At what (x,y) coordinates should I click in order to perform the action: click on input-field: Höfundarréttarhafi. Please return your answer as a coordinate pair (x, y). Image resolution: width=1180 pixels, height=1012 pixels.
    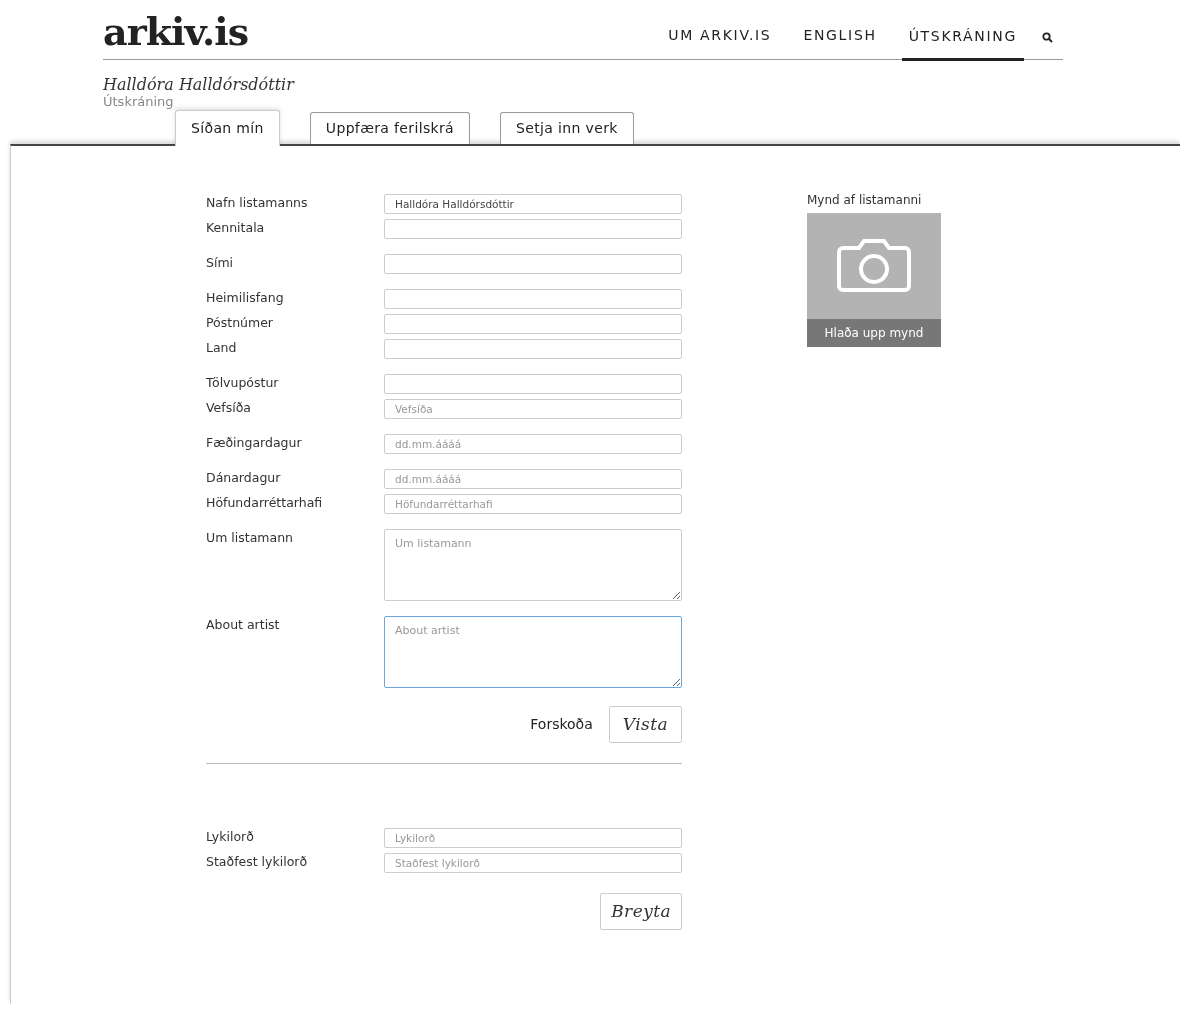
    Looking at the image, I should click on (533, 504).